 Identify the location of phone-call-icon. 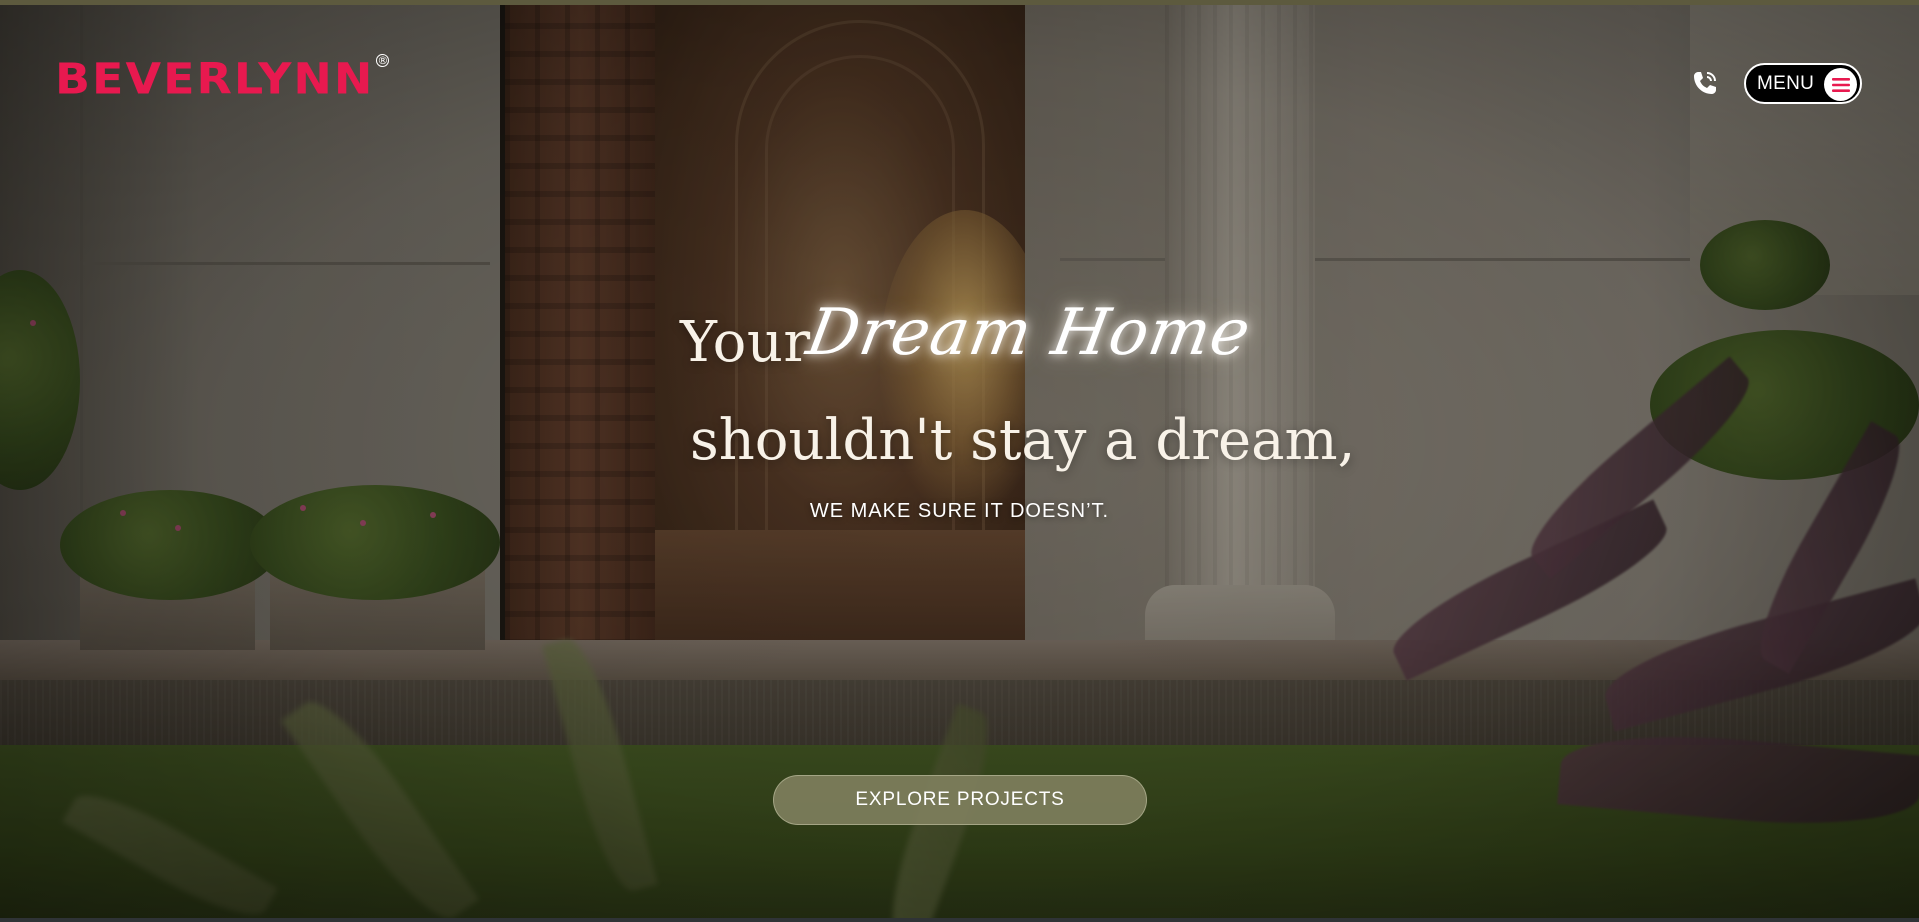
(1705, 83).